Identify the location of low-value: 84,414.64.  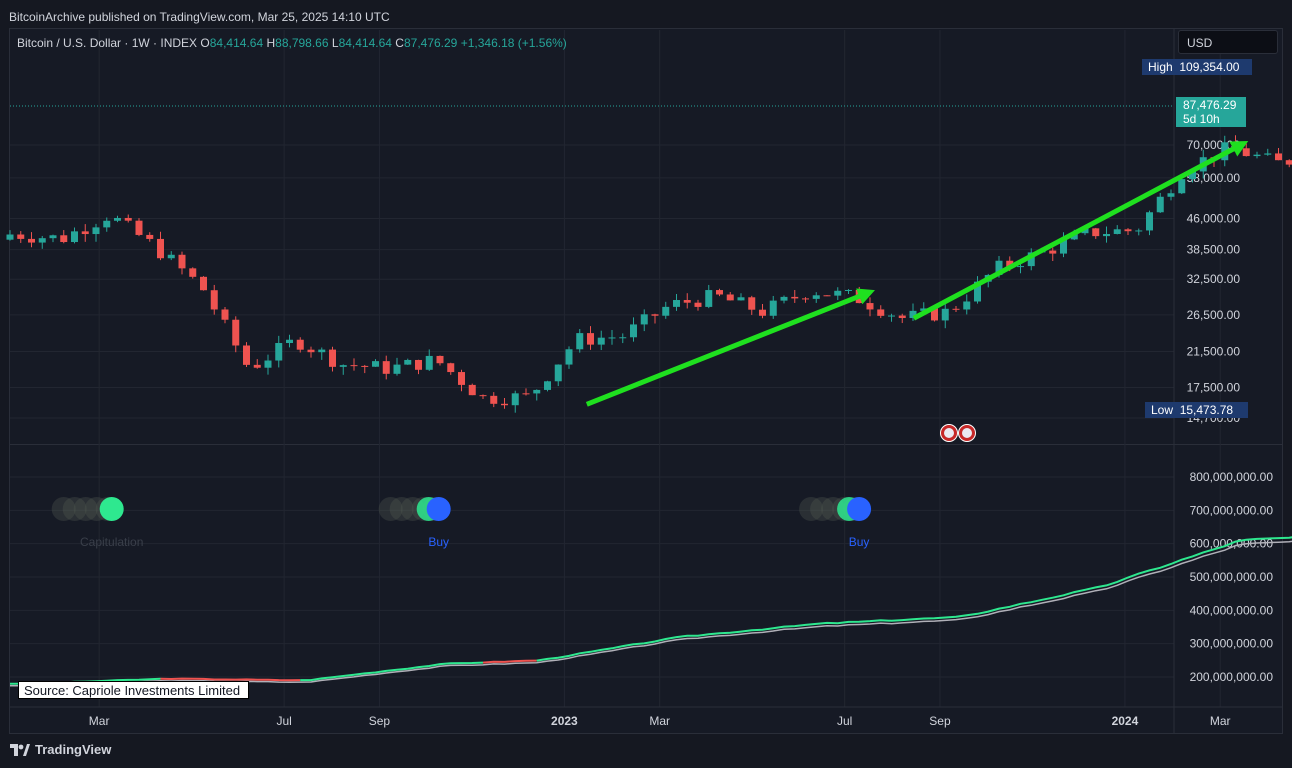
(365, 43).